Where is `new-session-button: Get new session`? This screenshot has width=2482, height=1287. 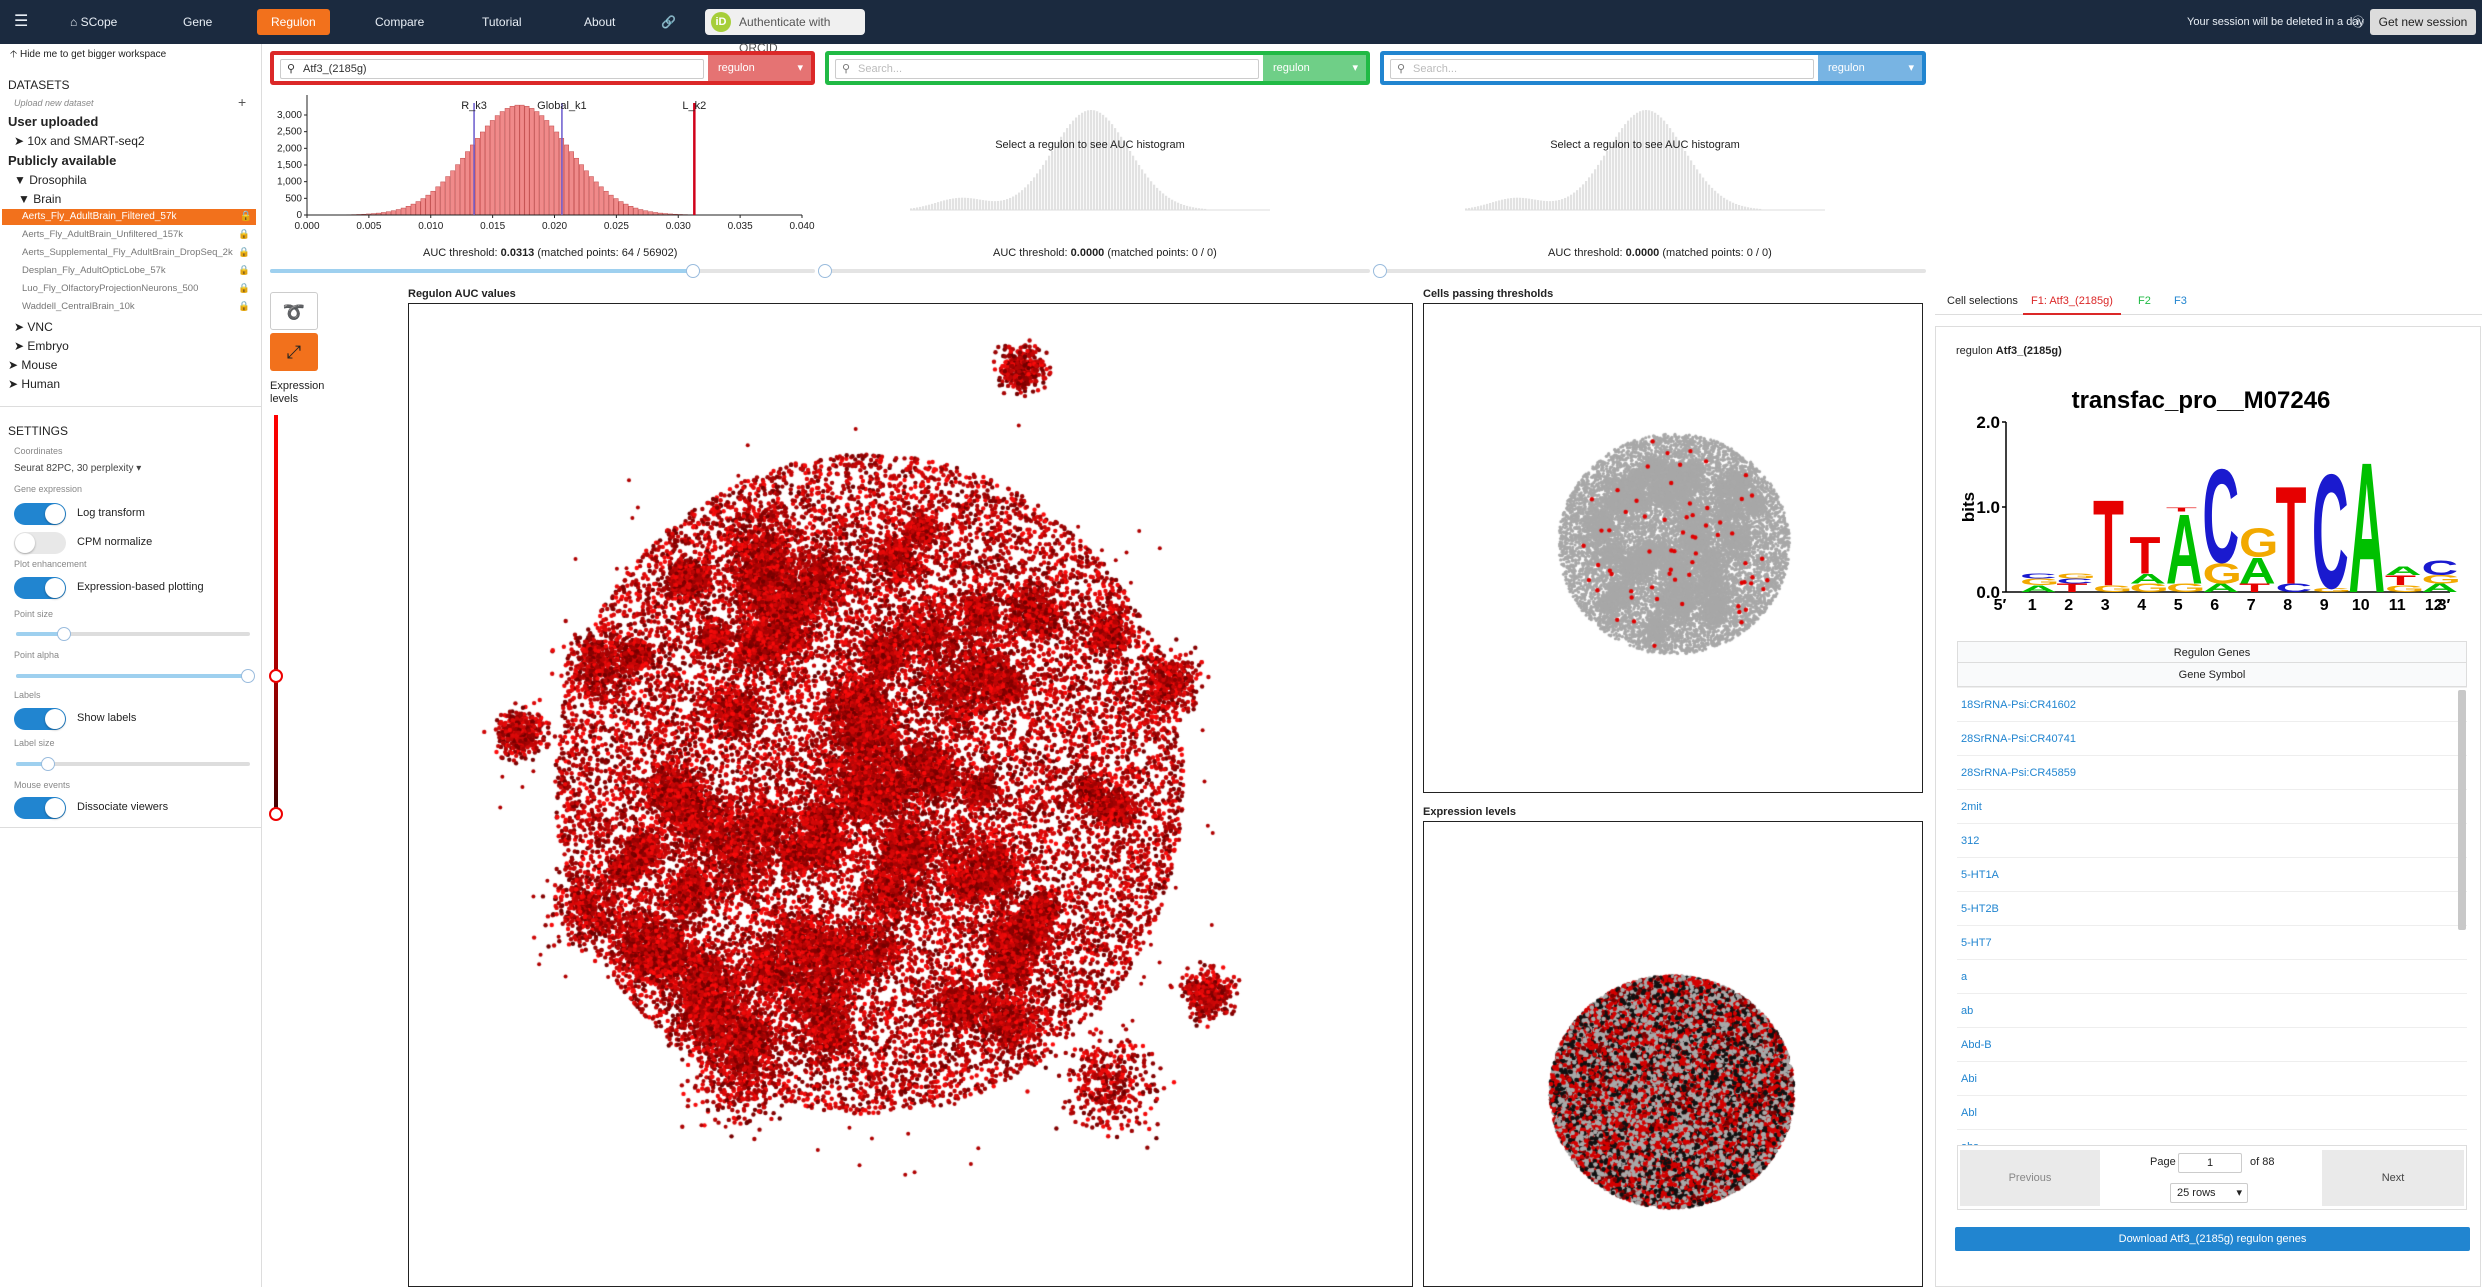 new-session-button: Get new session is located at coordinates (2423, 22).